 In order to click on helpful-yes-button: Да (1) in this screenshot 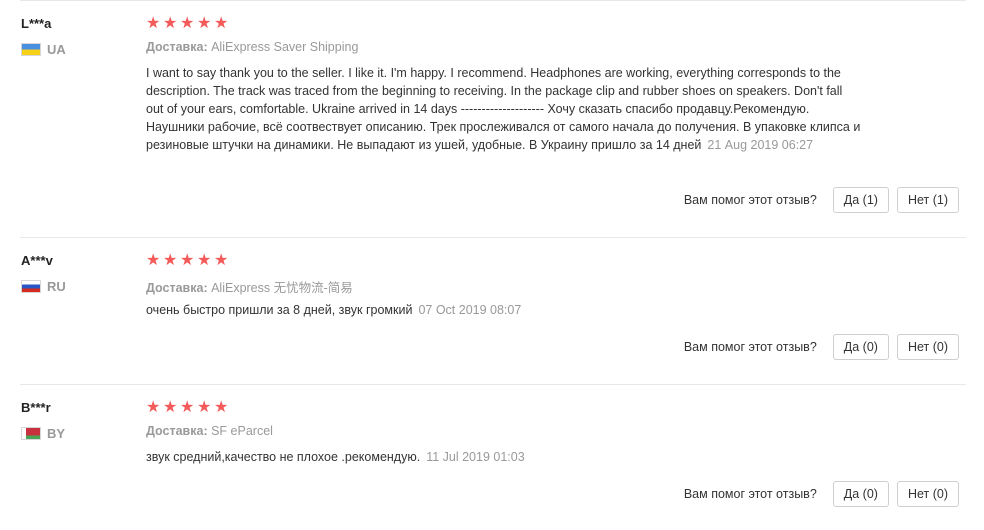, I will do `click(860, 200)`.